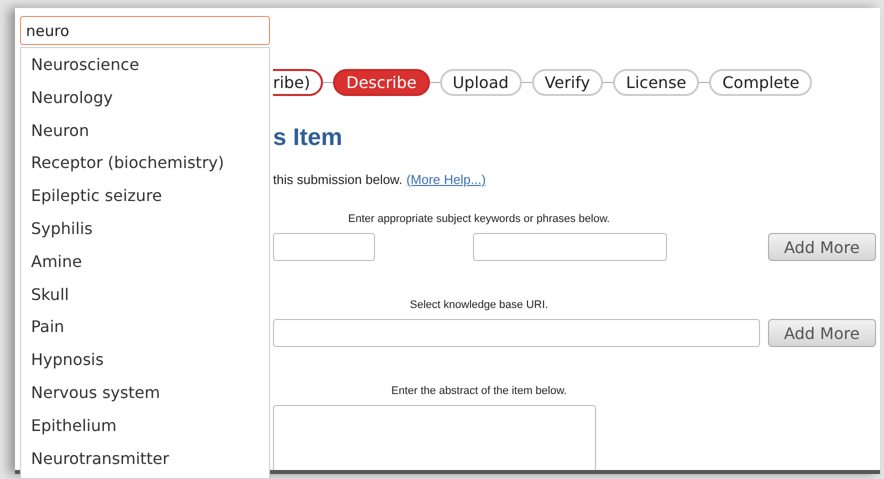 The image size is (884, 479). What do you see at coordinates (479, 391) in the screenshot?
I see `field-label: Enter the abstract of the item below.` at bounding box center [479, 391].